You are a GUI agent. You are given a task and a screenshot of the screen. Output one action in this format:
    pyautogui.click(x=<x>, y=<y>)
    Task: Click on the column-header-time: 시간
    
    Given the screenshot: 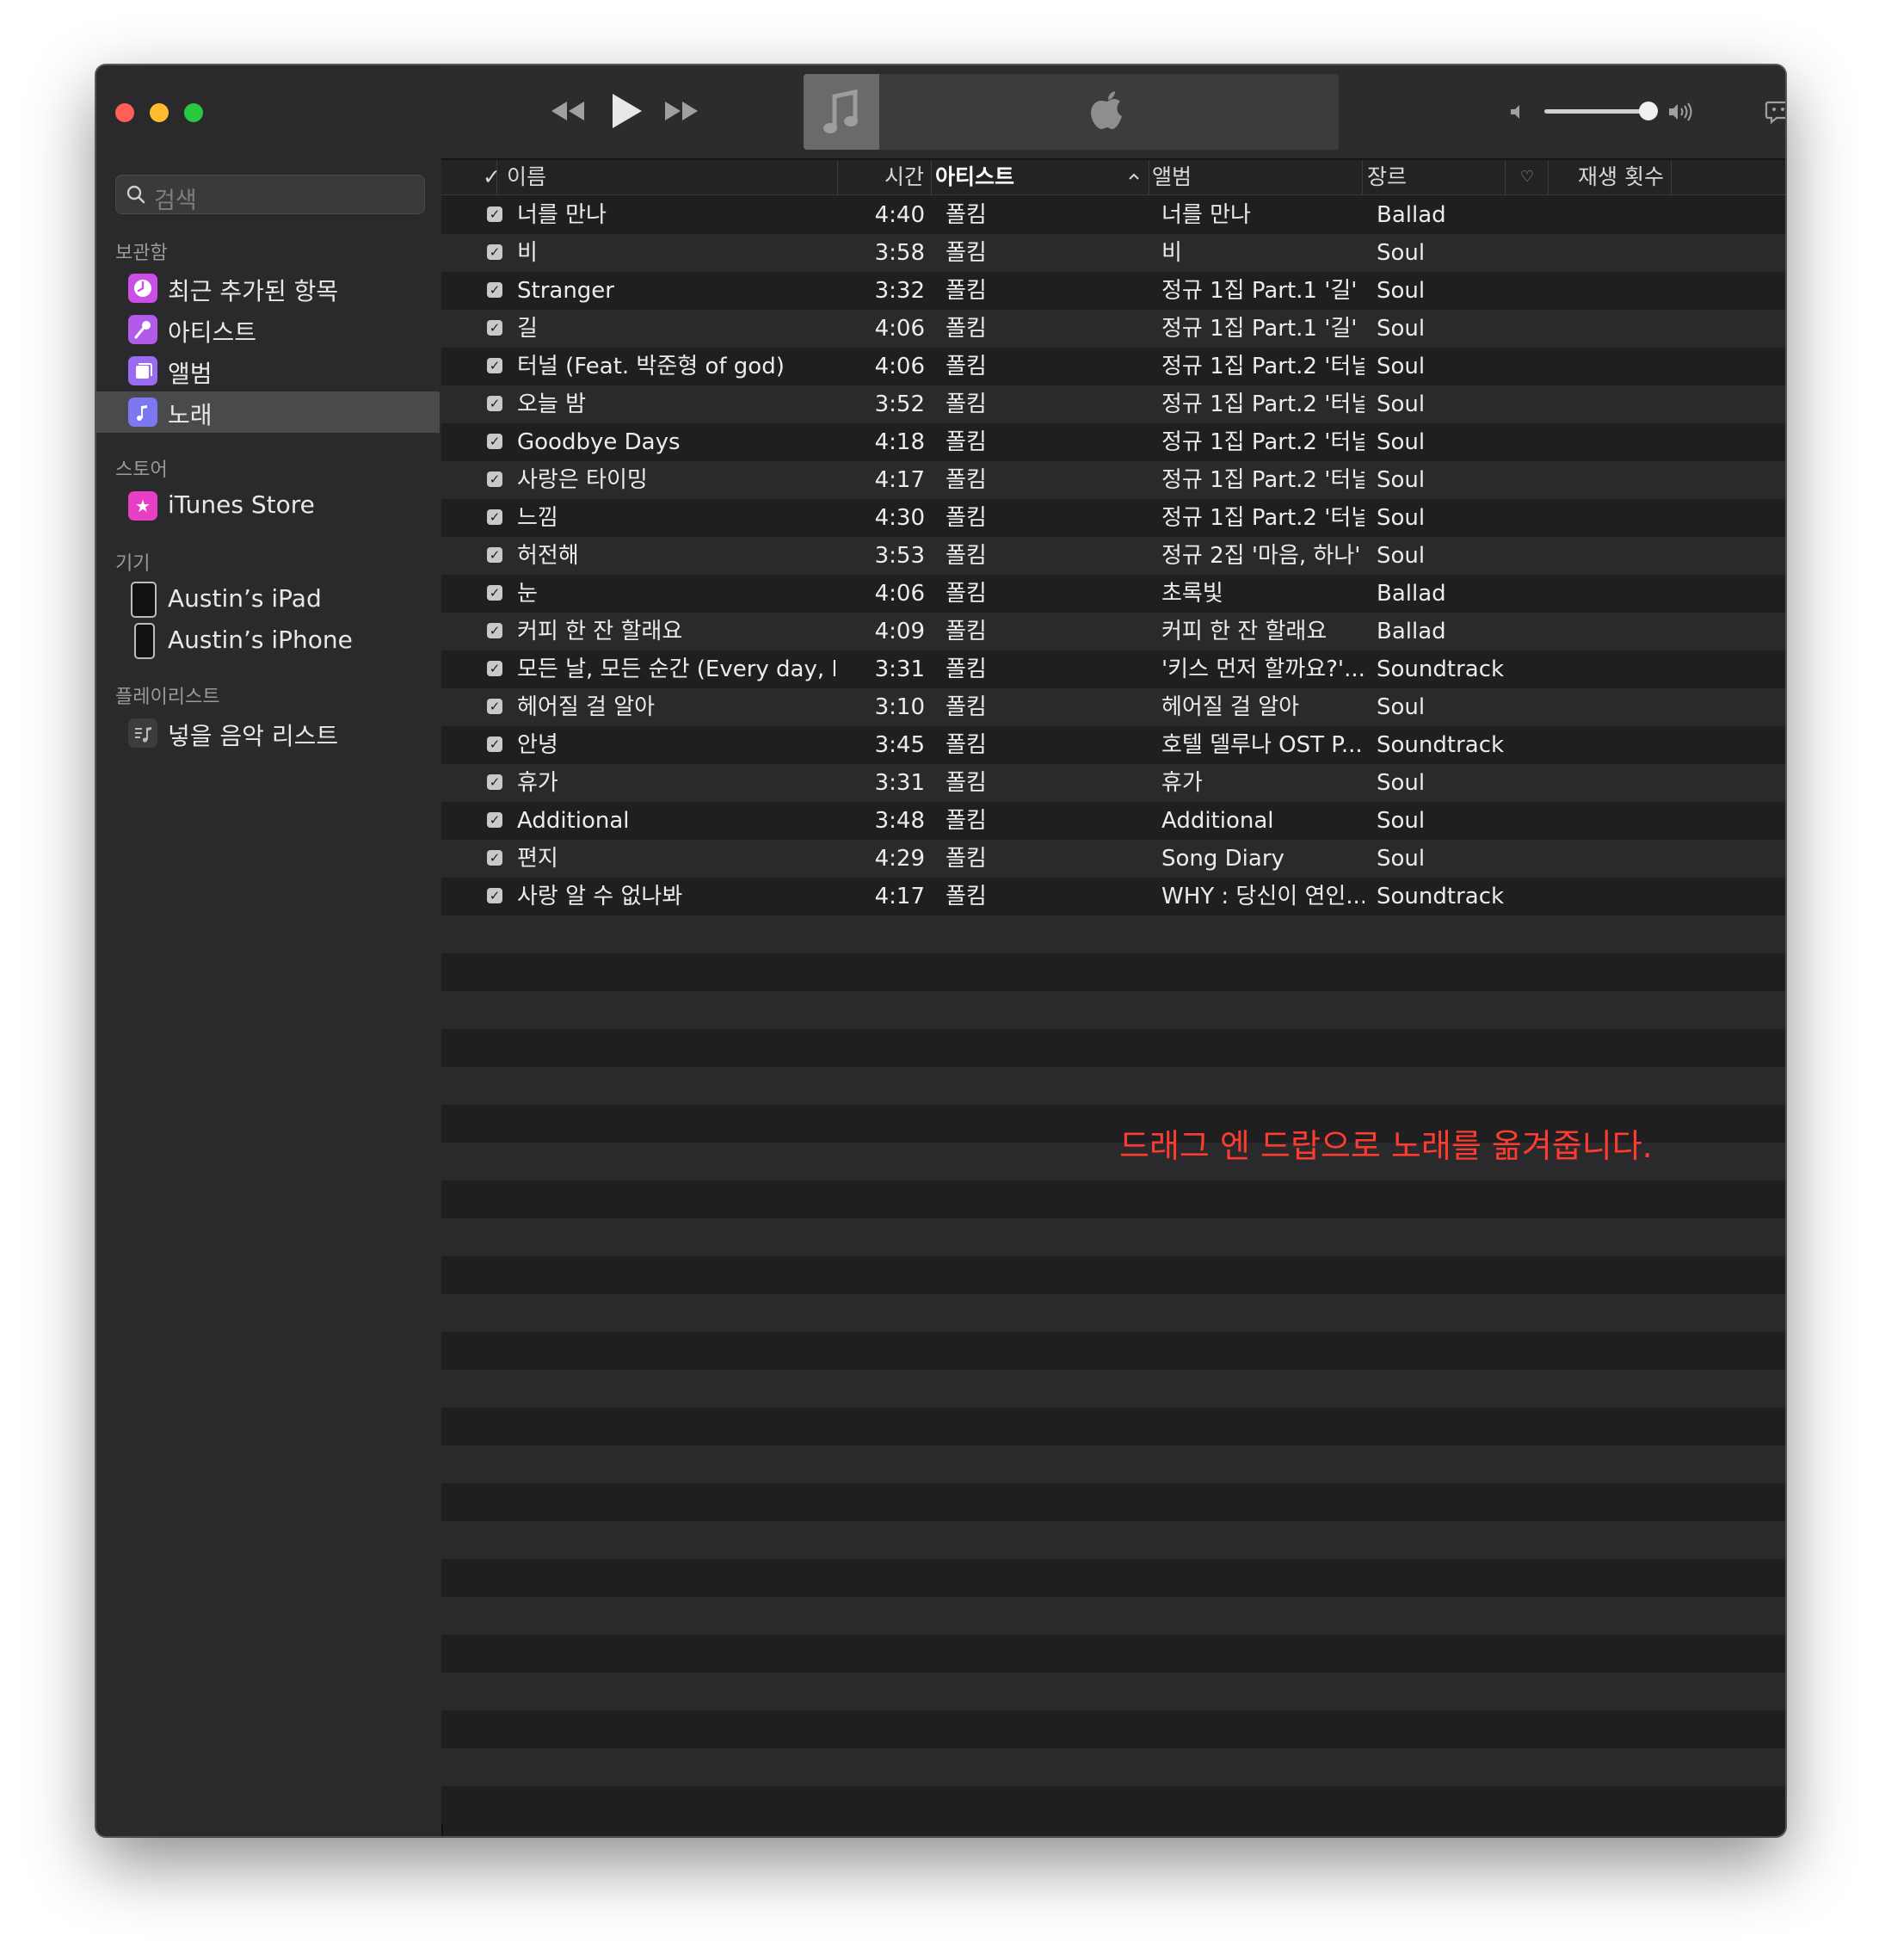 What is the action you would take?
    pyautogui.click(x=884, y=177)
    